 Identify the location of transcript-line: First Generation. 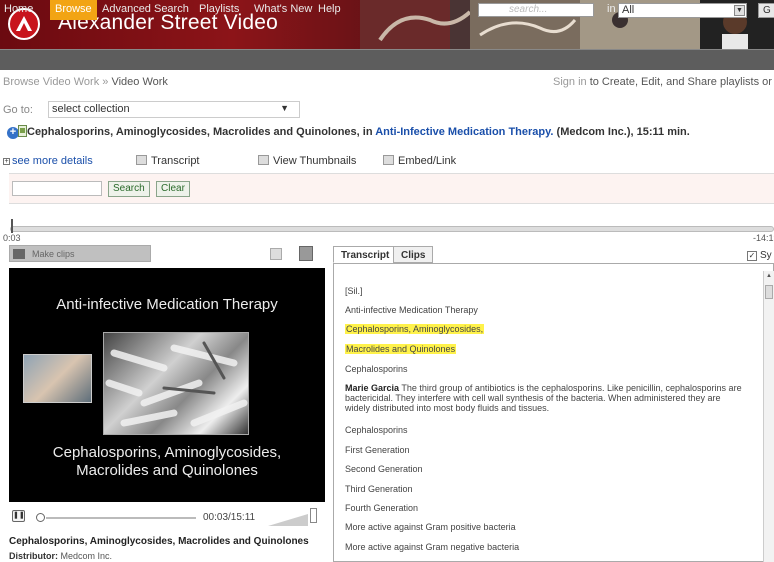
(377, 450).